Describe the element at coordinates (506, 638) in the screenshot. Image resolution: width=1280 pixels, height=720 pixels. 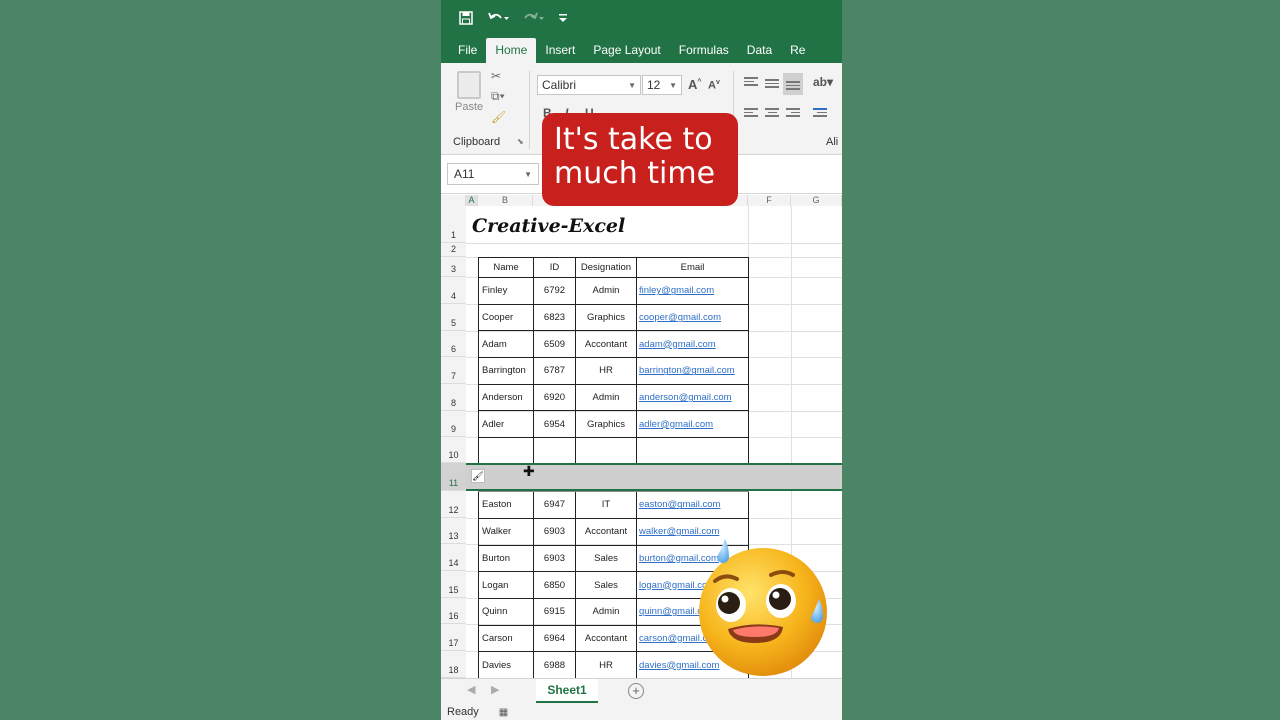
I see `cell-name: Carson` at that location.